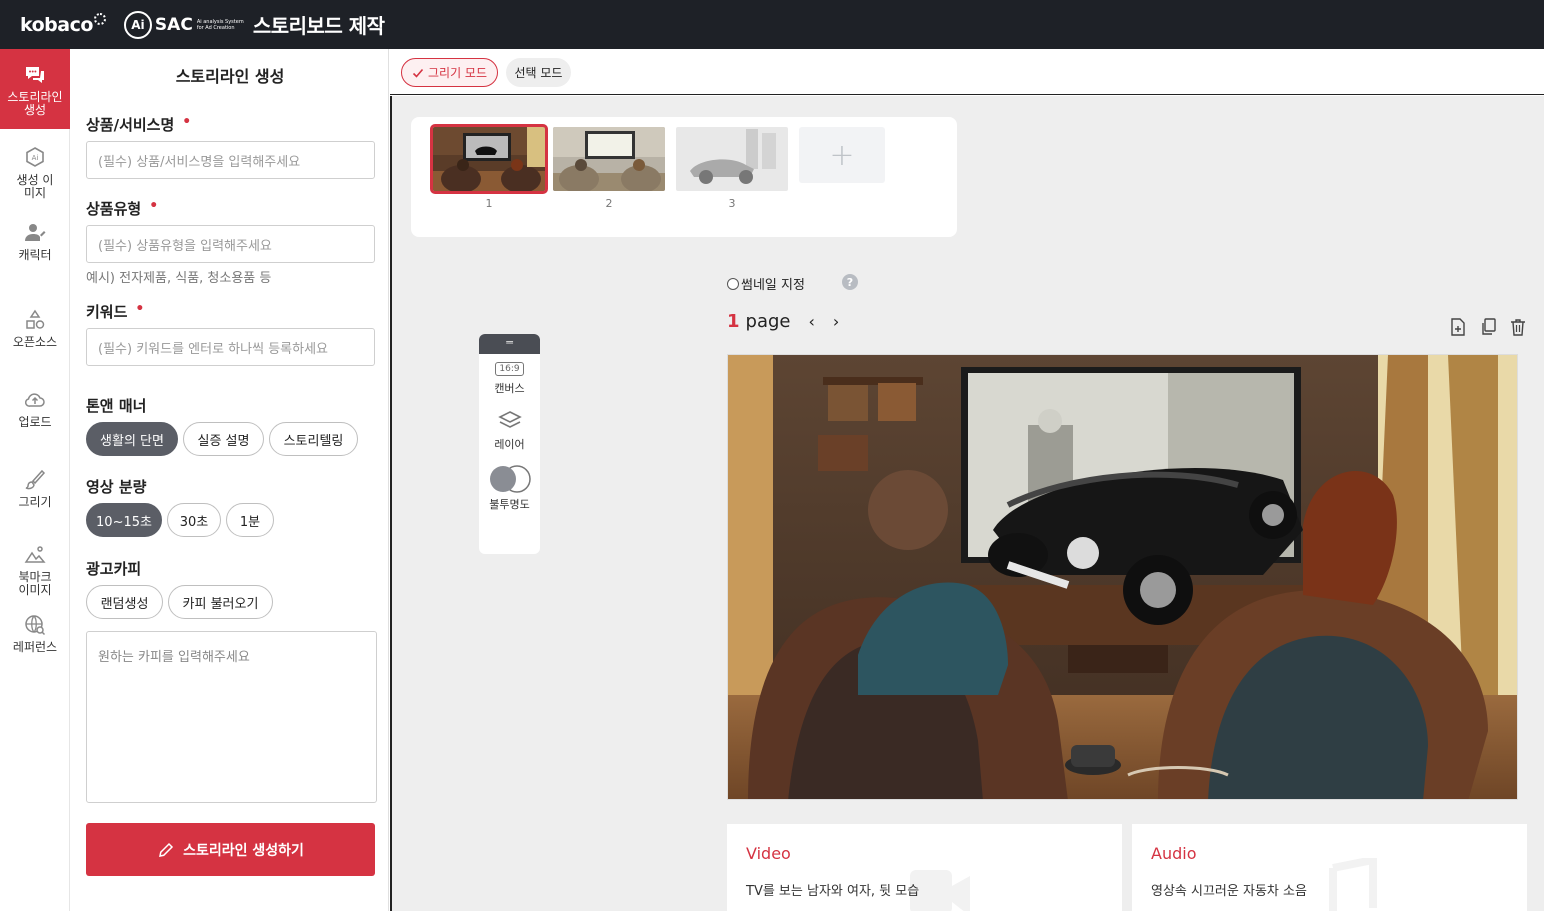 Image resolution: width=1544 pixels, height=911 pixels. I want to click on ad-copy-textarea: 원하는 카피를 입력해주세요, so click(231, 717).